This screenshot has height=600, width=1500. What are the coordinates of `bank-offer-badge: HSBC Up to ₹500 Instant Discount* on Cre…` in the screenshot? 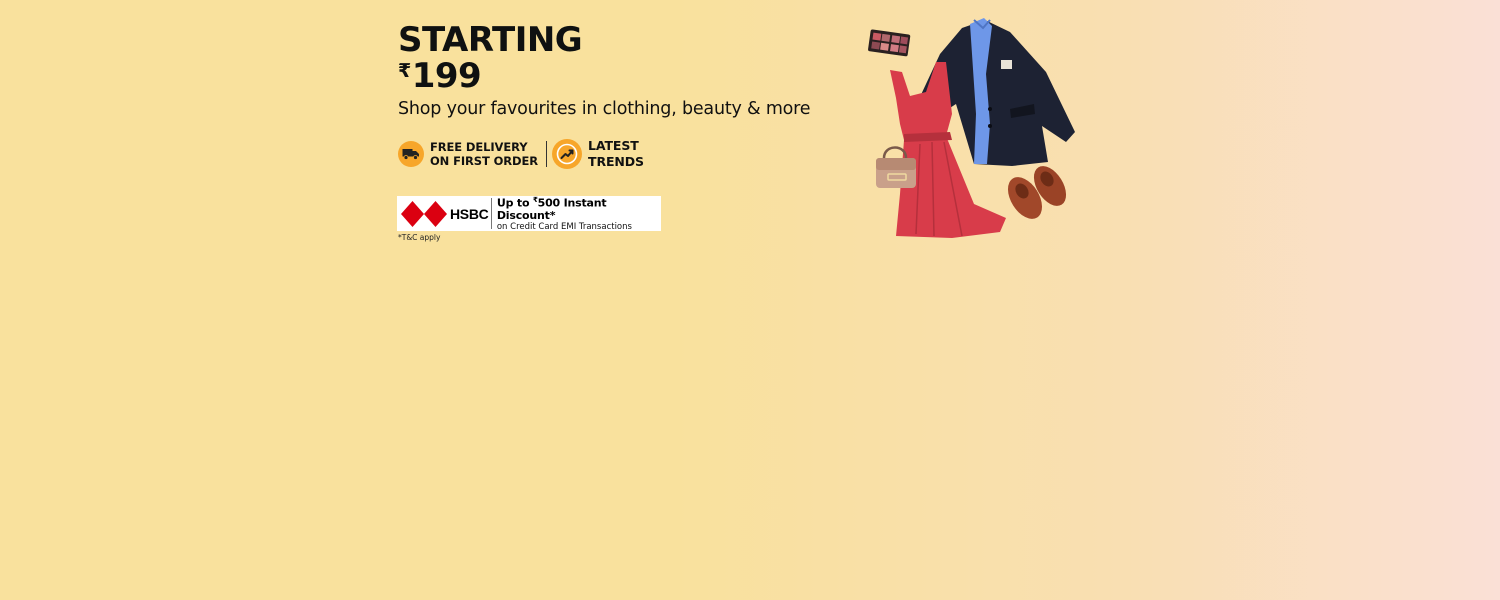 It's located at (529, 214).